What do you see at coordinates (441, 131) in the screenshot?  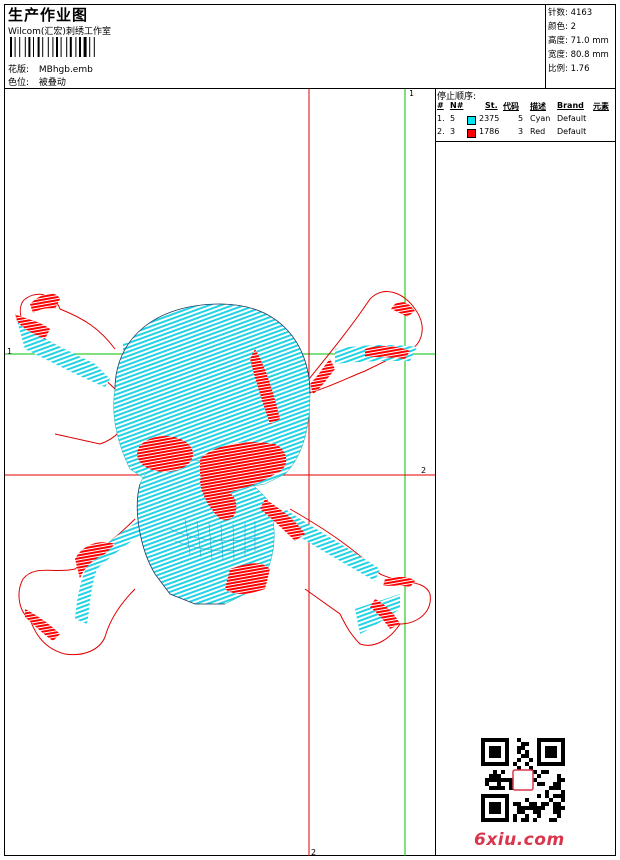 I see `row-index: 2.` at bounding box center [441, 131].